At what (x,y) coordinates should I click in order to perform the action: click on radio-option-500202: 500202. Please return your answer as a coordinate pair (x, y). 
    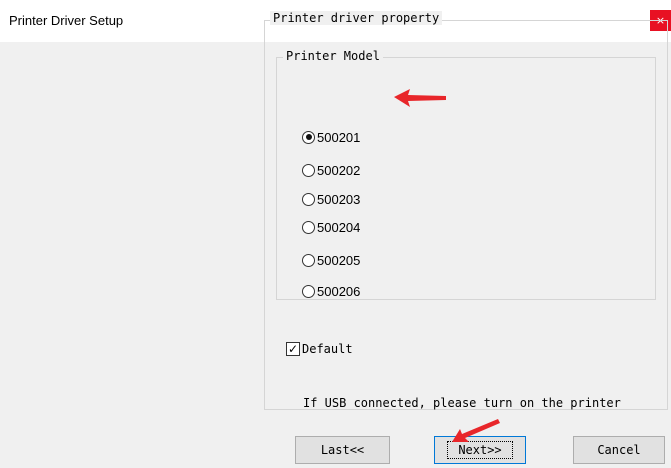
    Looking at the image, I should click on (331, 170).